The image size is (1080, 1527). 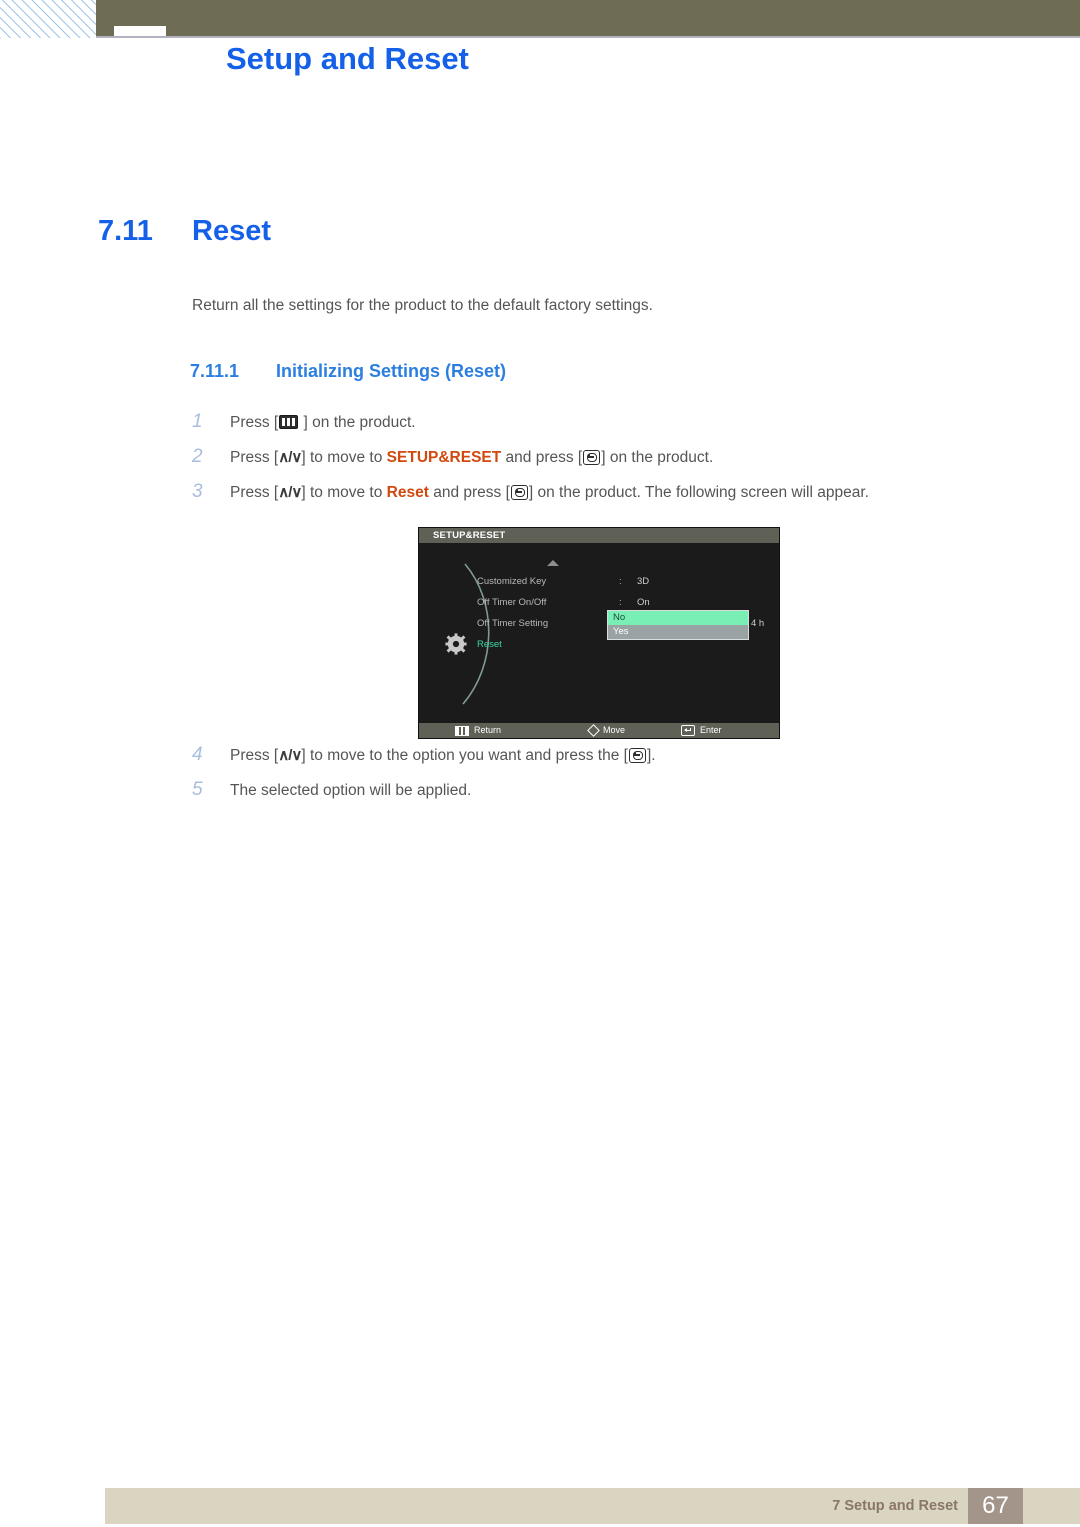 What do you see at coordinates (678, 618) in the screenshot?
I see `osd-dropdown-option: No` at bounding box center [678, 618].